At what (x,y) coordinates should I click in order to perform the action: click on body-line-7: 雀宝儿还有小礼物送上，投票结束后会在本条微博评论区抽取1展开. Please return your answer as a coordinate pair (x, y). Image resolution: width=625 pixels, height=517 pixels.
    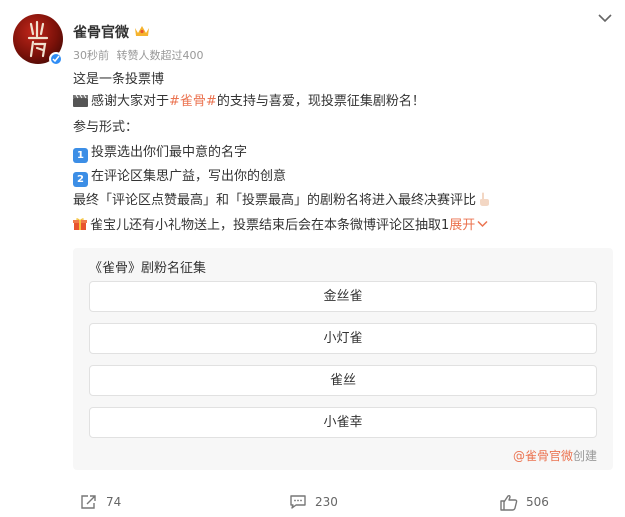
    Looking at the image, I should click on (280, 226).